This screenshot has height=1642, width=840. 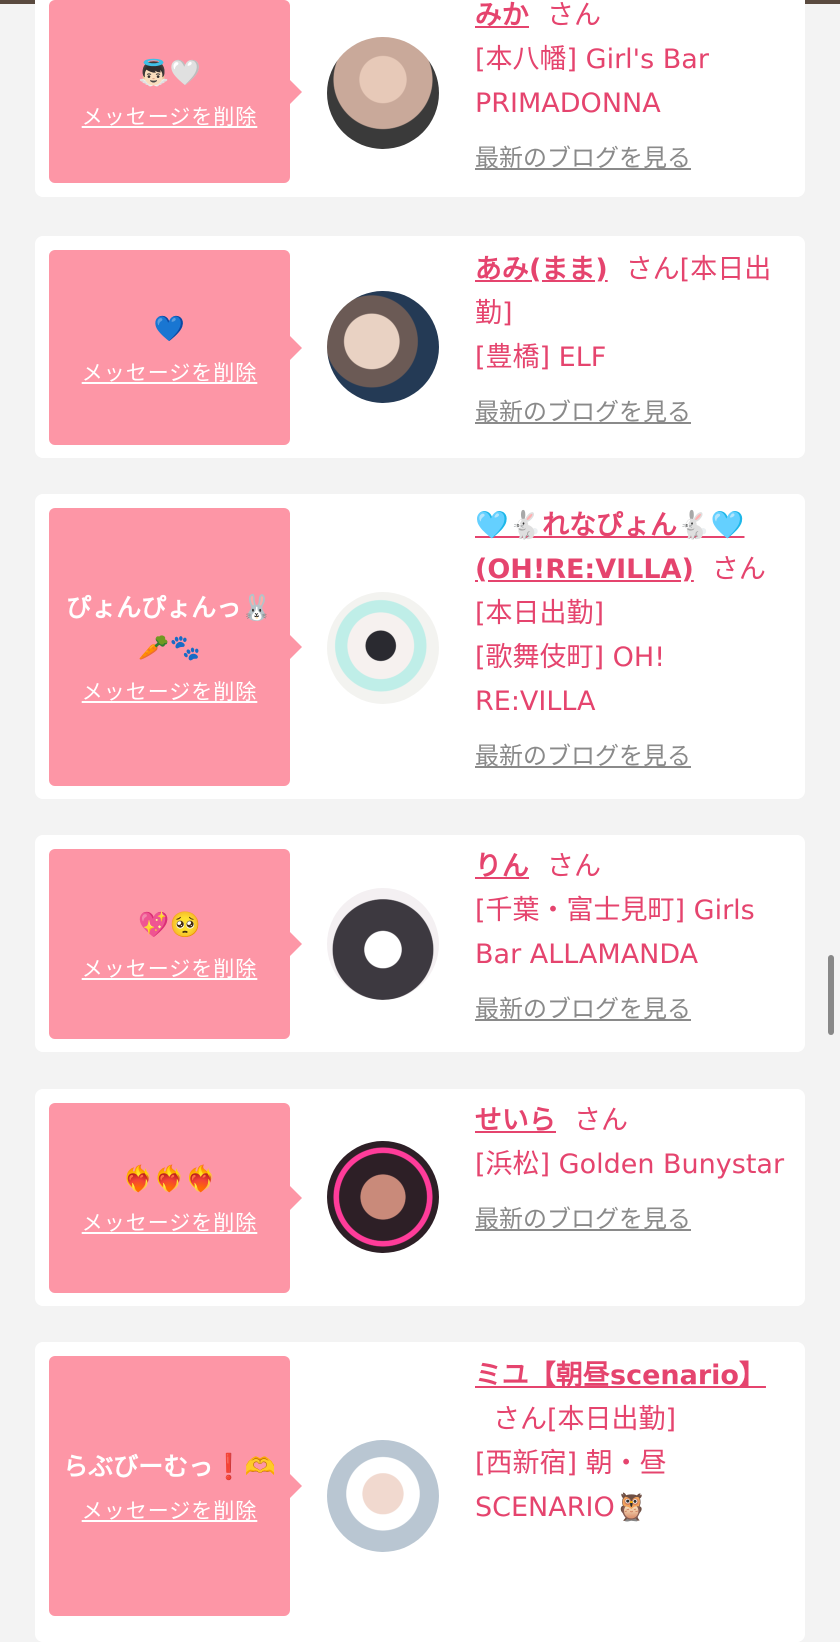 What do you see at coordinates (515, 1120) in the screenshot?
I see `cast-name-link: せいら` at bounding box center [515, 1120].